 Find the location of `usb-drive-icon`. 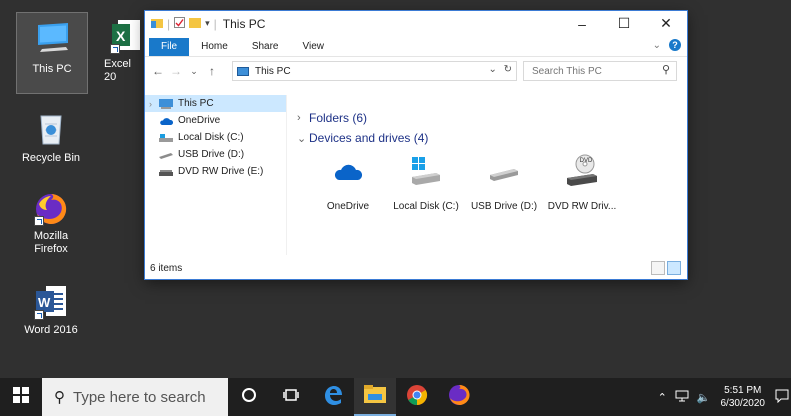

usb-drive-icon is located at coordinates (504, 171).